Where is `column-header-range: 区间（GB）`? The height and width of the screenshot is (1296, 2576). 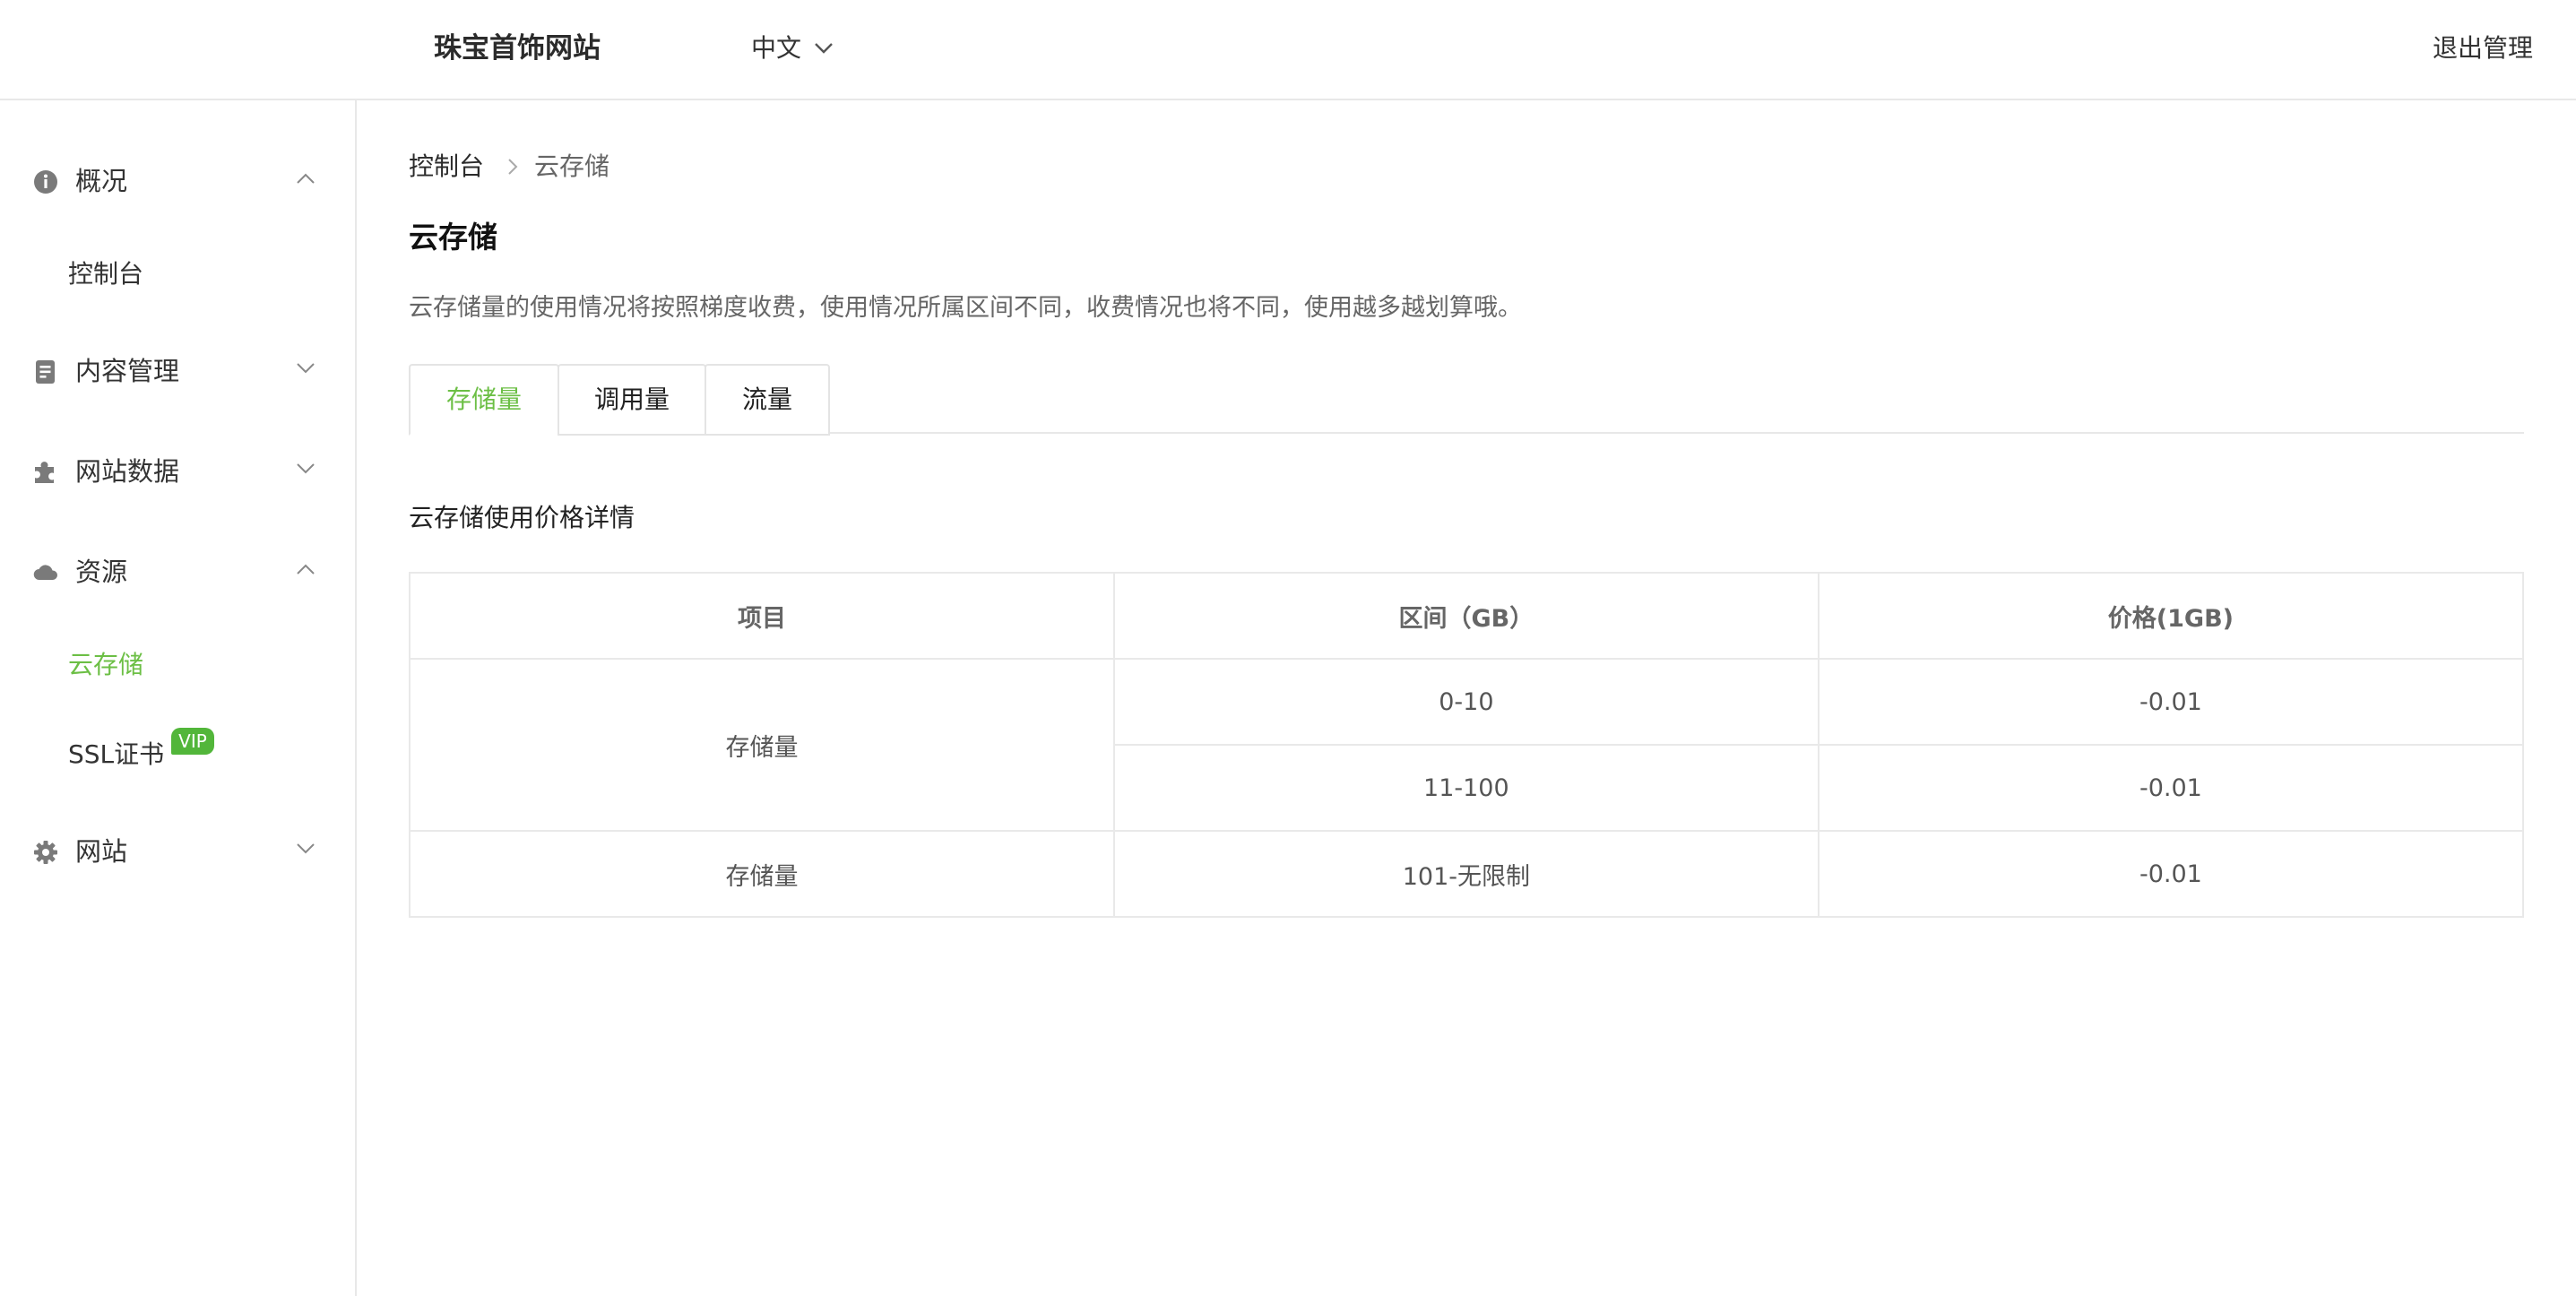
column-header-range: 区间（GB） is located at coordinates (1466, 616).